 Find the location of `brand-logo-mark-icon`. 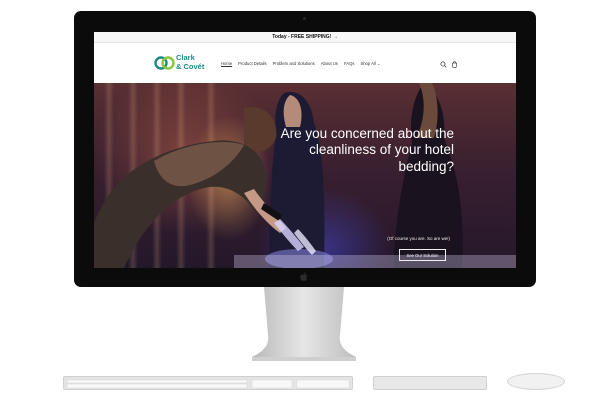

brand-logo-mark-icon is located at coordinates (164, 63).